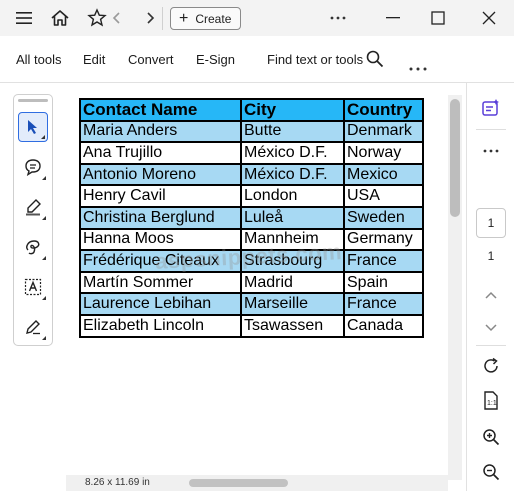 This screenshot has height=491, width=514. What do you see at coordinates (257, 18) in the screenshot?
I see `title-bar: + Create` at bounding box center [257, 18].